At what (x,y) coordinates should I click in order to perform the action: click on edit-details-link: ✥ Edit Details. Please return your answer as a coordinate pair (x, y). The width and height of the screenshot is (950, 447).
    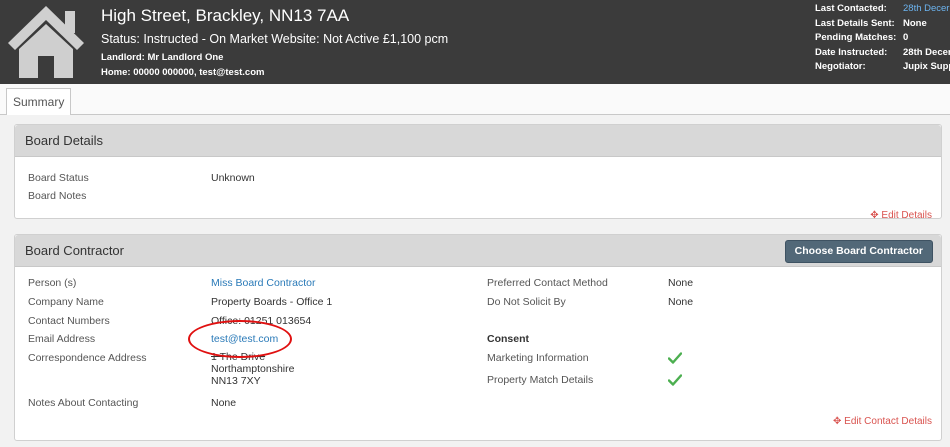
    Looking at the image, I should click on (901, 215).